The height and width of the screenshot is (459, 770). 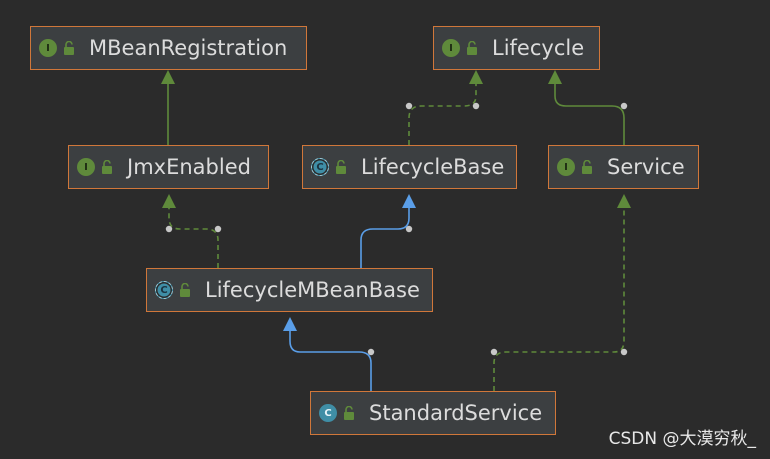 What do you see at coordinates (433, 167) in the screenshot?
I see `node-label: LifecycleBase` at bounding box center [433, 167].